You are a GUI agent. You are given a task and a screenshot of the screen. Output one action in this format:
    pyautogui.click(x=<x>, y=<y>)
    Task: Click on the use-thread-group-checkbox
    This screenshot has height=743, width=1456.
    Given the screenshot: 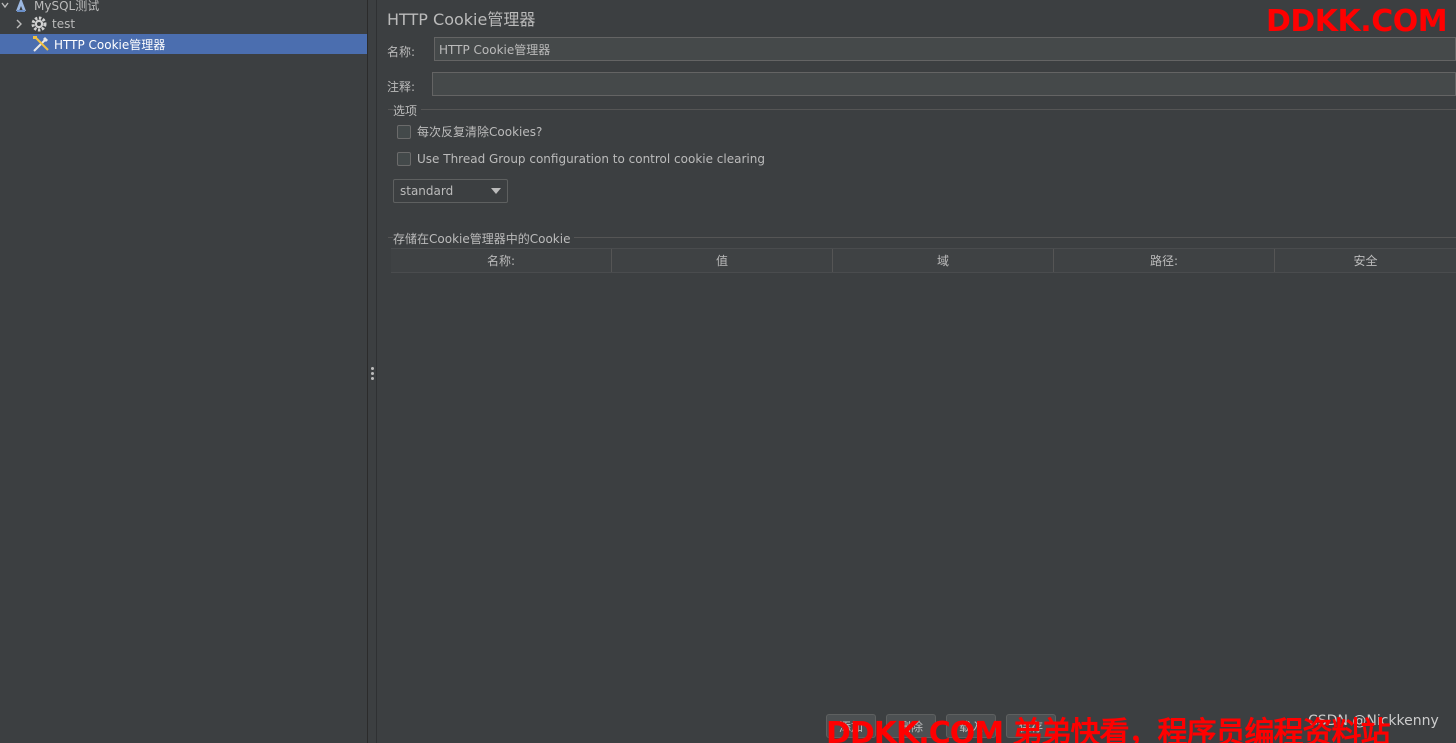 What is the action you would take?
    pyautogui.click(x=404, y=159)
    